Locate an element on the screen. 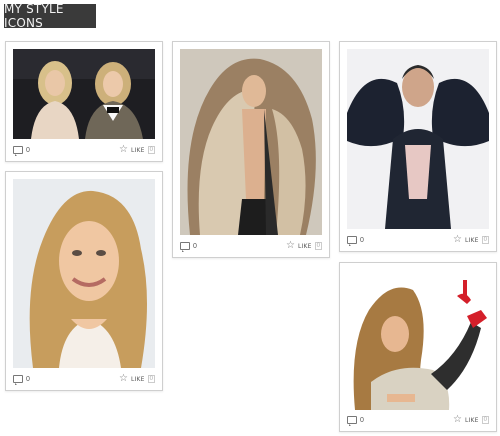 The width and height of the screenshot is (500, 436). photo-fur-coat is located at coordinates (251, 142).